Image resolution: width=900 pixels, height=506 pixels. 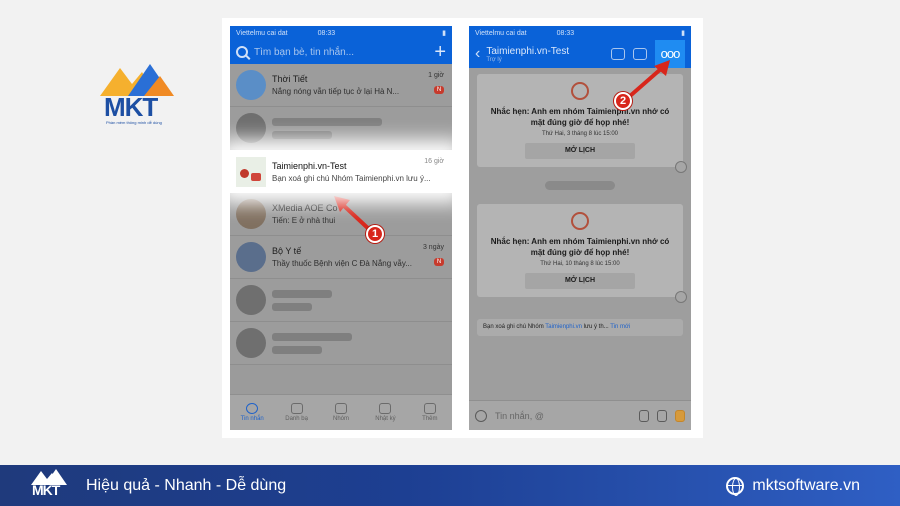 I want to click on image-icon, so click(x=680, y=415).